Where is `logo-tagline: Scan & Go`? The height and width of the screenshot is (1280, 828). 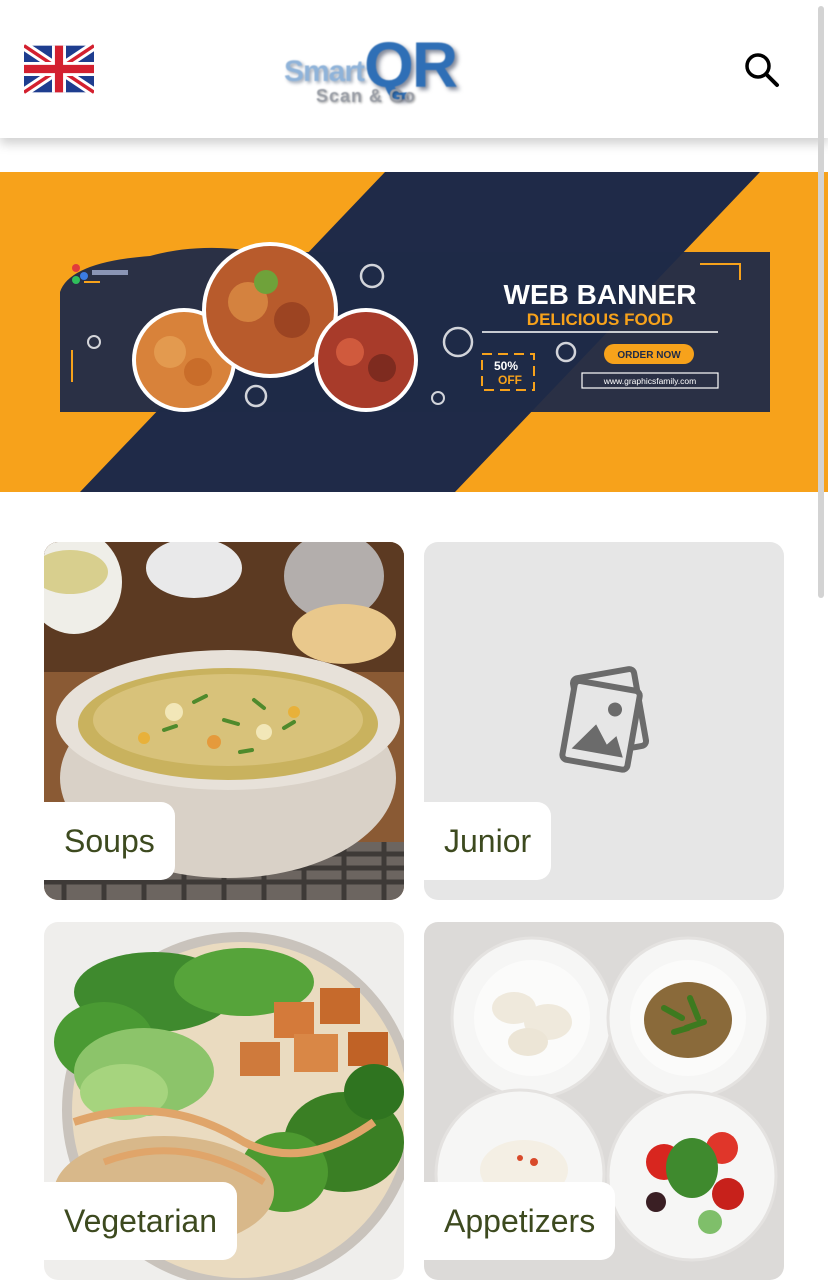 logo-tagline: Scan & Go is located at coordinates (366, 96).